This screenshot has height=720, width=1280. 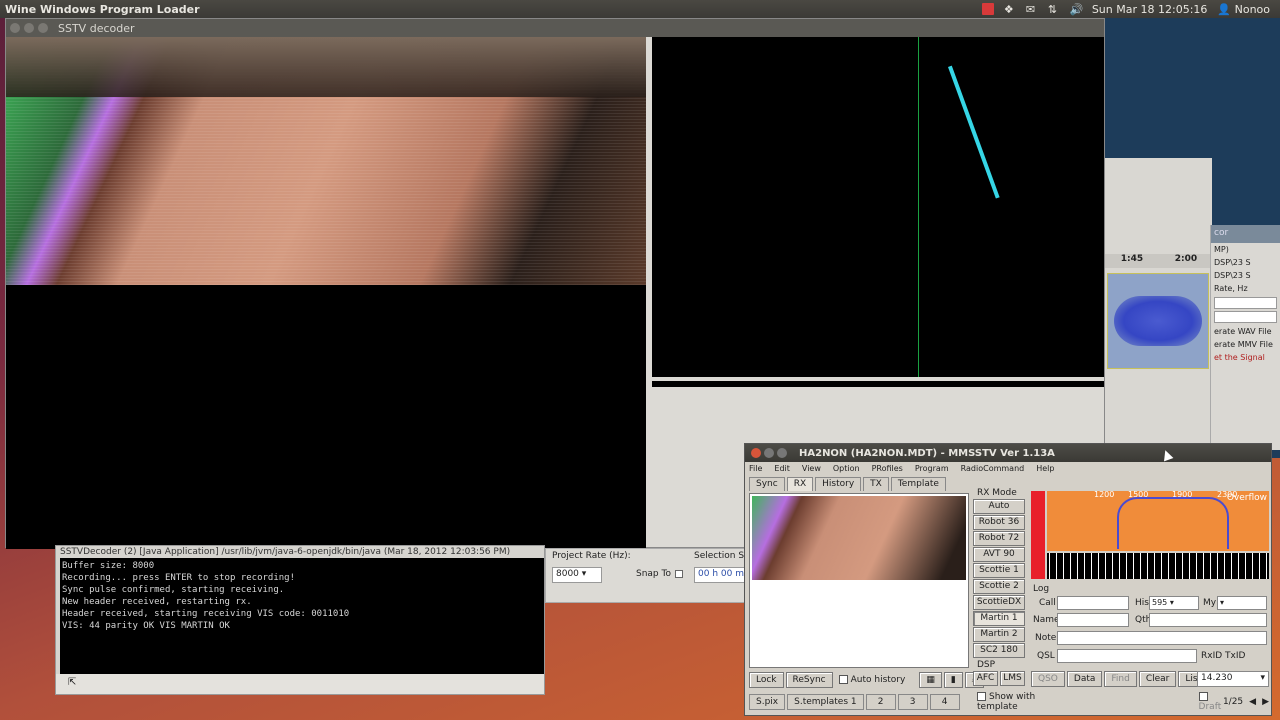 What do you see at coordinates (1046, 656) in the screenshot?
I see `qsl-label: QSL` at bounding box center [1046, 656].